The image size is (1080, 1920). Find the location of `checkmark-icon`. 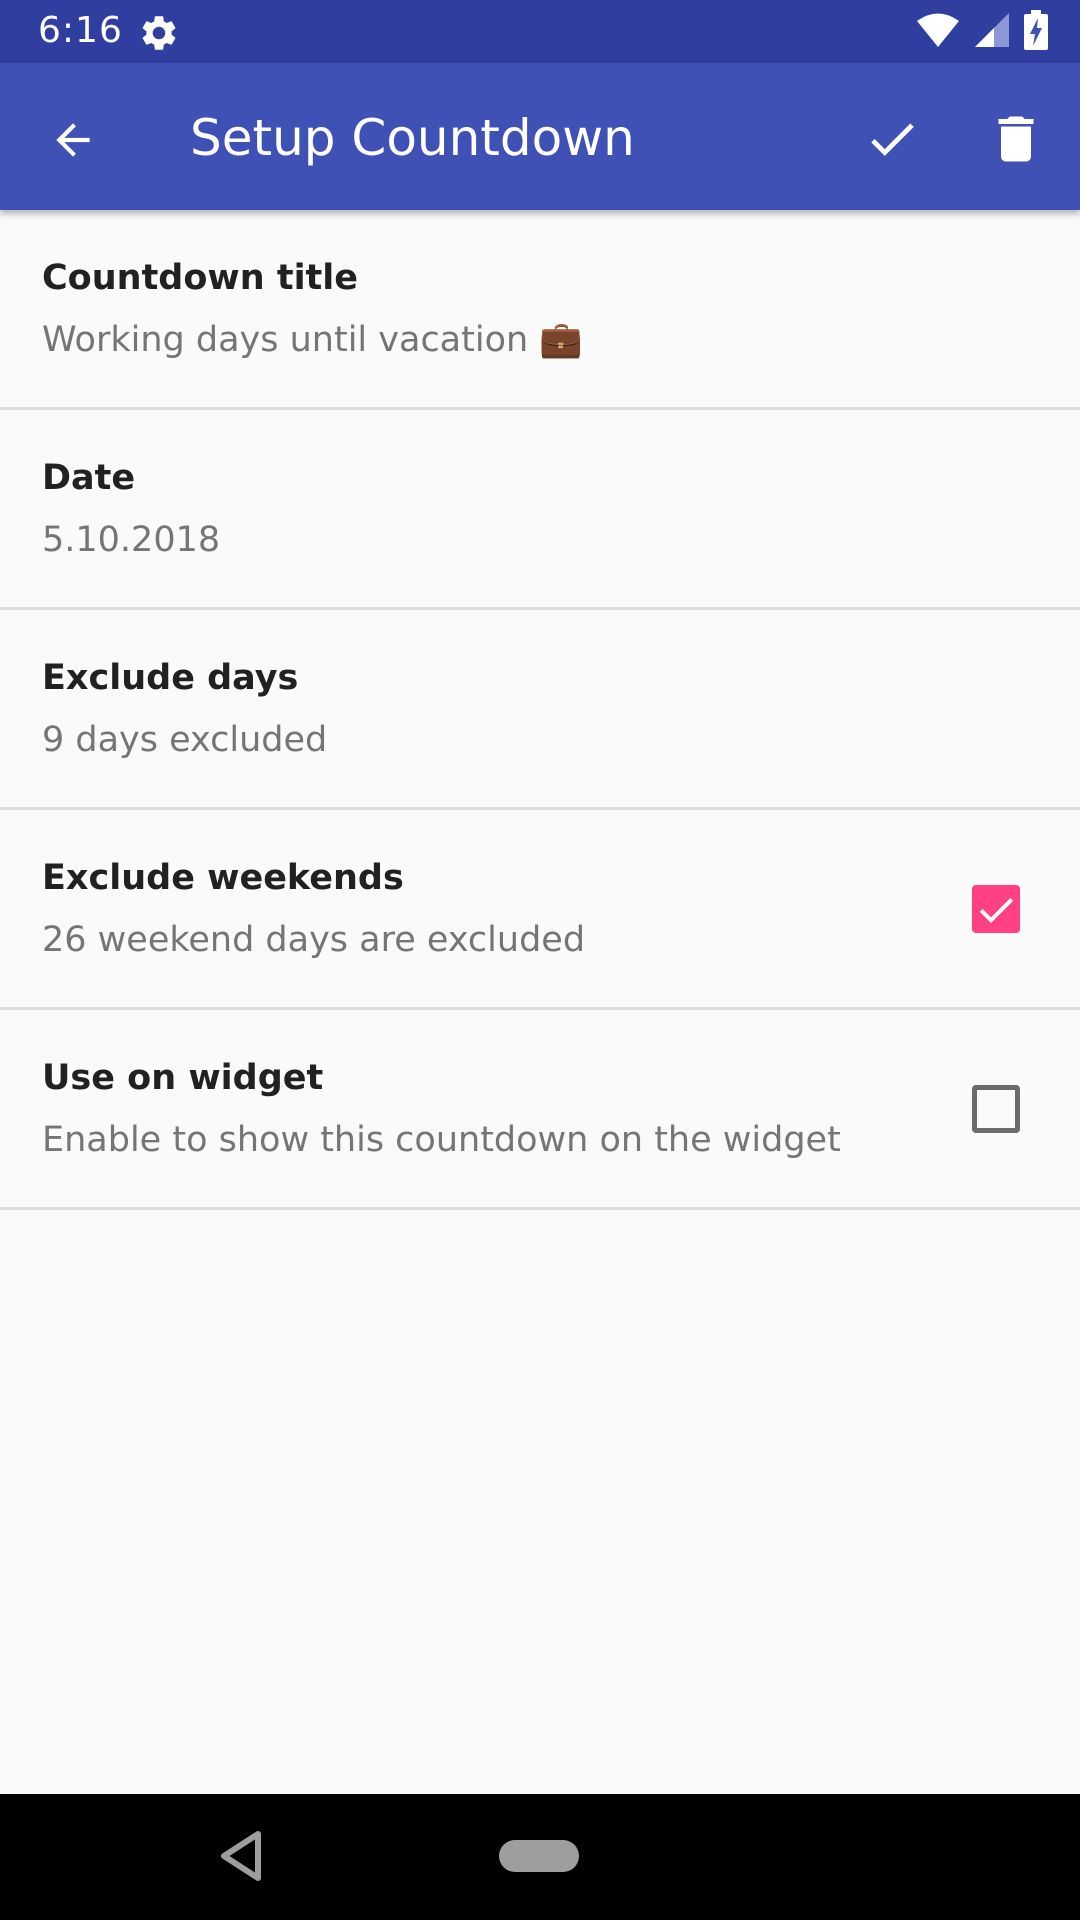

checkmark-icon is located at coordinates (996, 910).